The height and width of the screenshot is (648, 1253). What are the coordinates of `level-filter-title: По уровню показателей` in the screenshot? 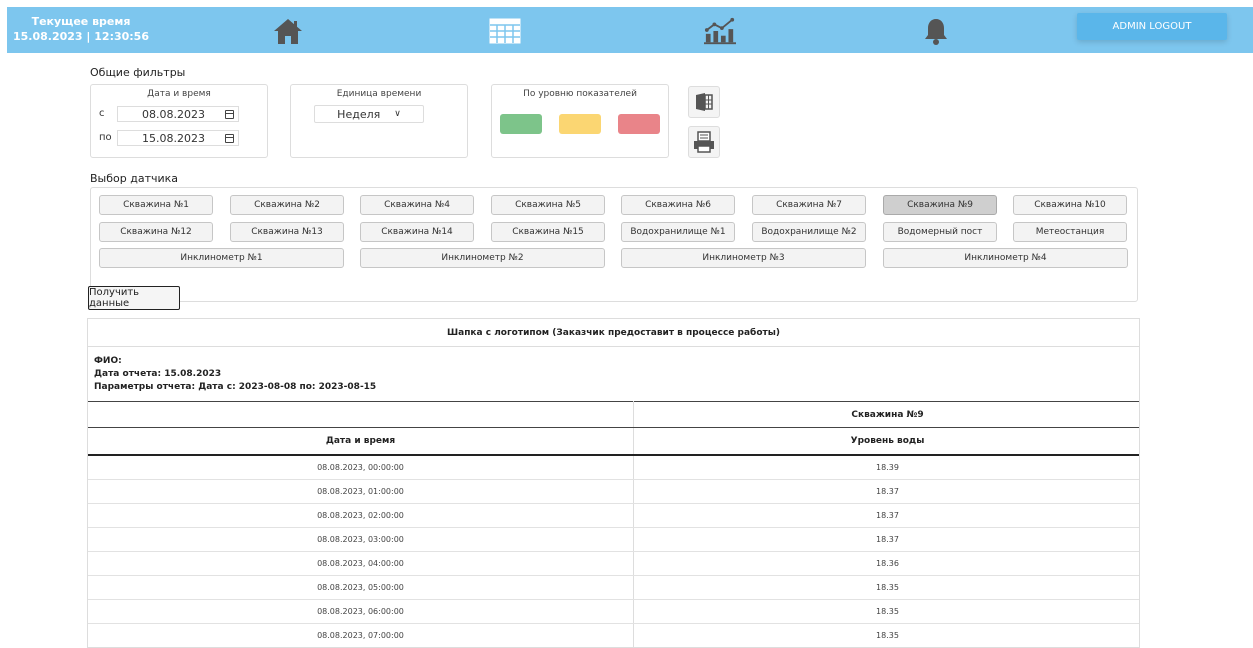 It's located at (580, 94).